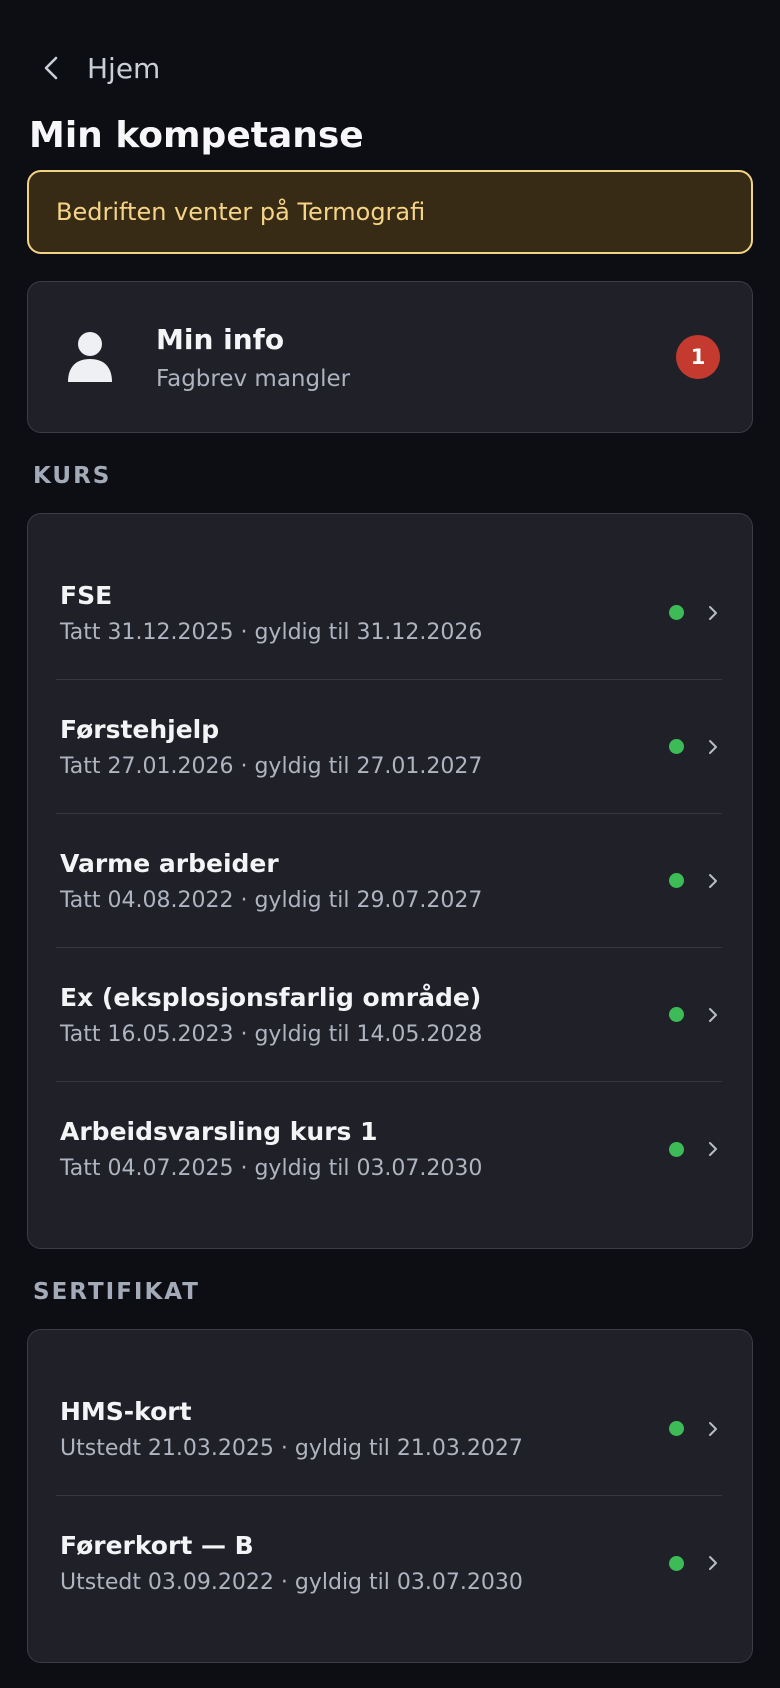 The height and width of the screenshot is (1688, 780). I want to click on pending-notice-banner: Bedriften venter på Termografi, so click(390, 212).